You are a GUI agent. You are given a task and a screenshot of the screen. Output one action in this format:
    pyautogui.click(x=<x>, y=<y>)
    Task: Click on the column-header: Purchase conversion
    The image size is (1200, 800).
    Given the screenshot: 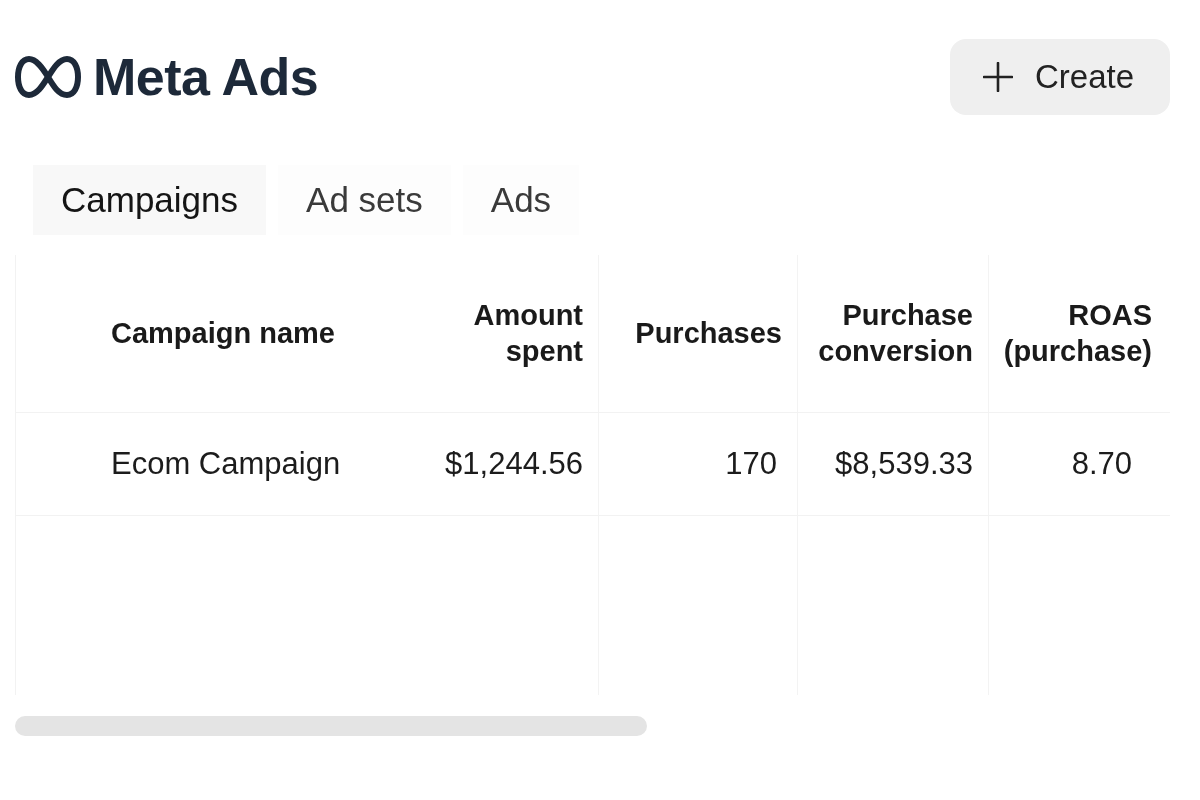 What is the action you would take?
    pyautogui.click(x=893, y=333)
    